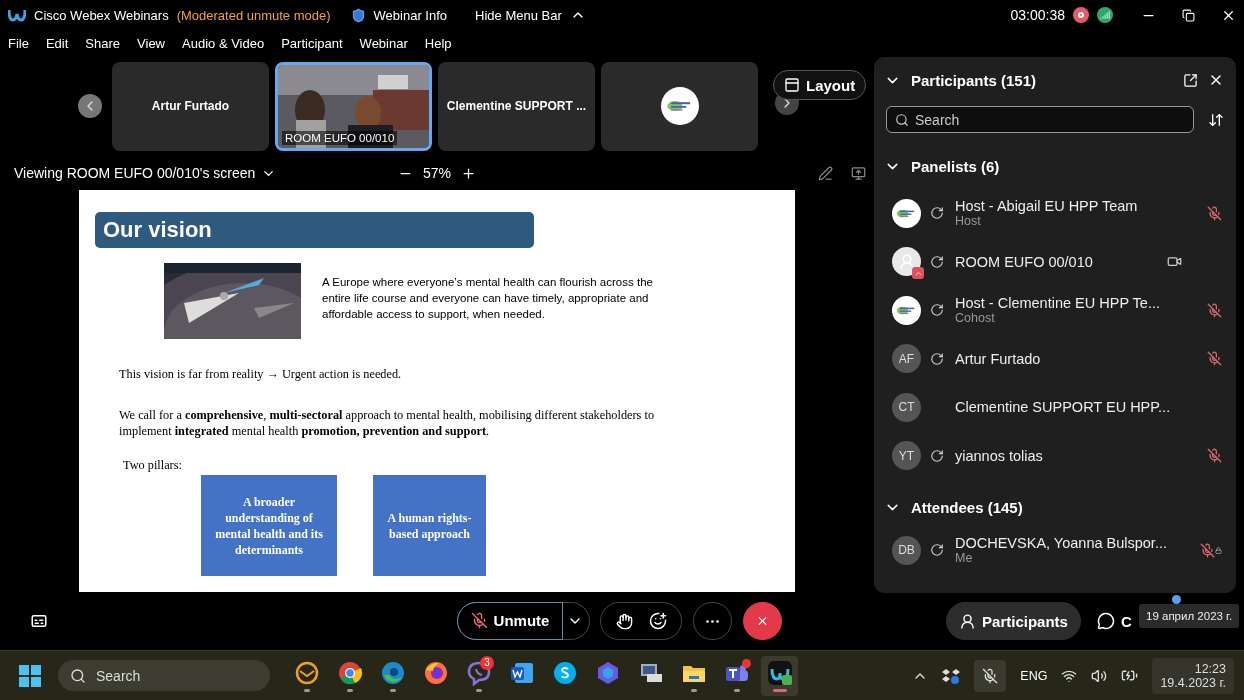 The width and height of the screenshot is (1244, 700). What do you see at coordinates (779, 672) in the screenshot?
I see `webex-icon` at bounding box center [779, 672].